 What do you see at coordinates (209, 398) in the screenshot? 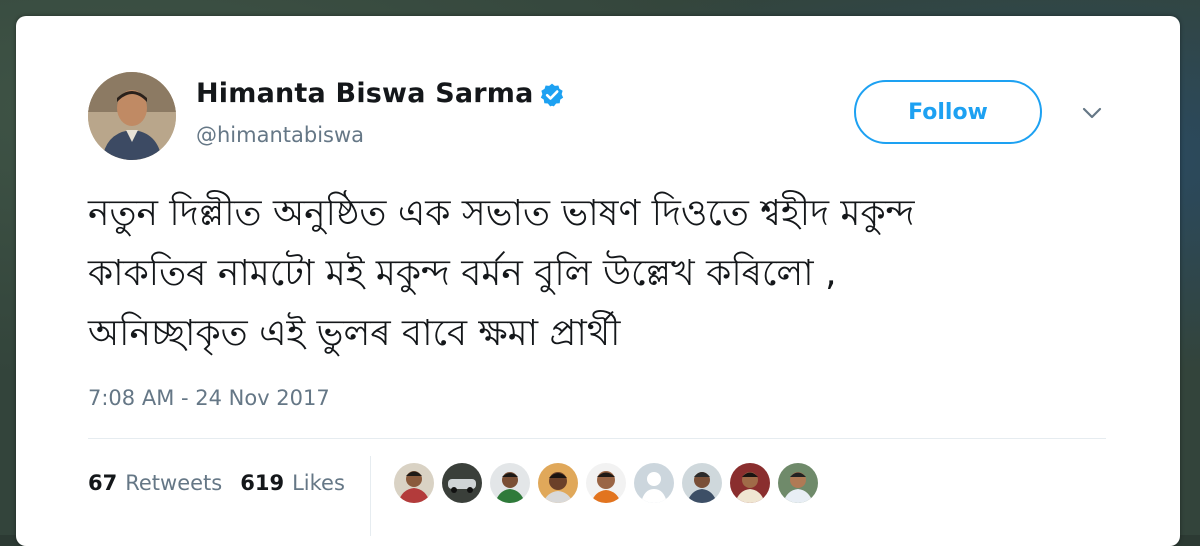
I see `tweet-timestamp: 7:08 AM - 24 Nov 2017` at bounding box center [209, 398].